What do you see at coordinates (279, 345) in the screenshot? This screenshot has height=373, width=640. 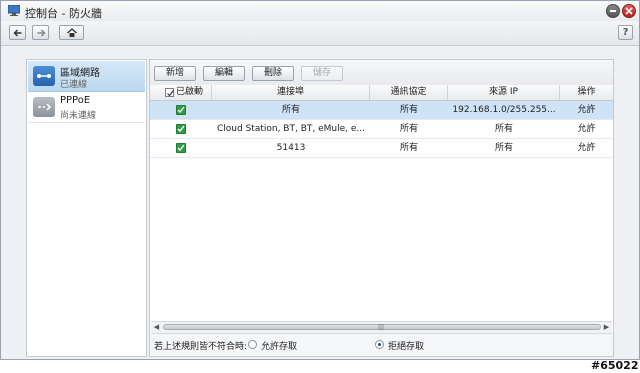 I see `allow-access-label: 允許存取` at bounding box center [279, 345].